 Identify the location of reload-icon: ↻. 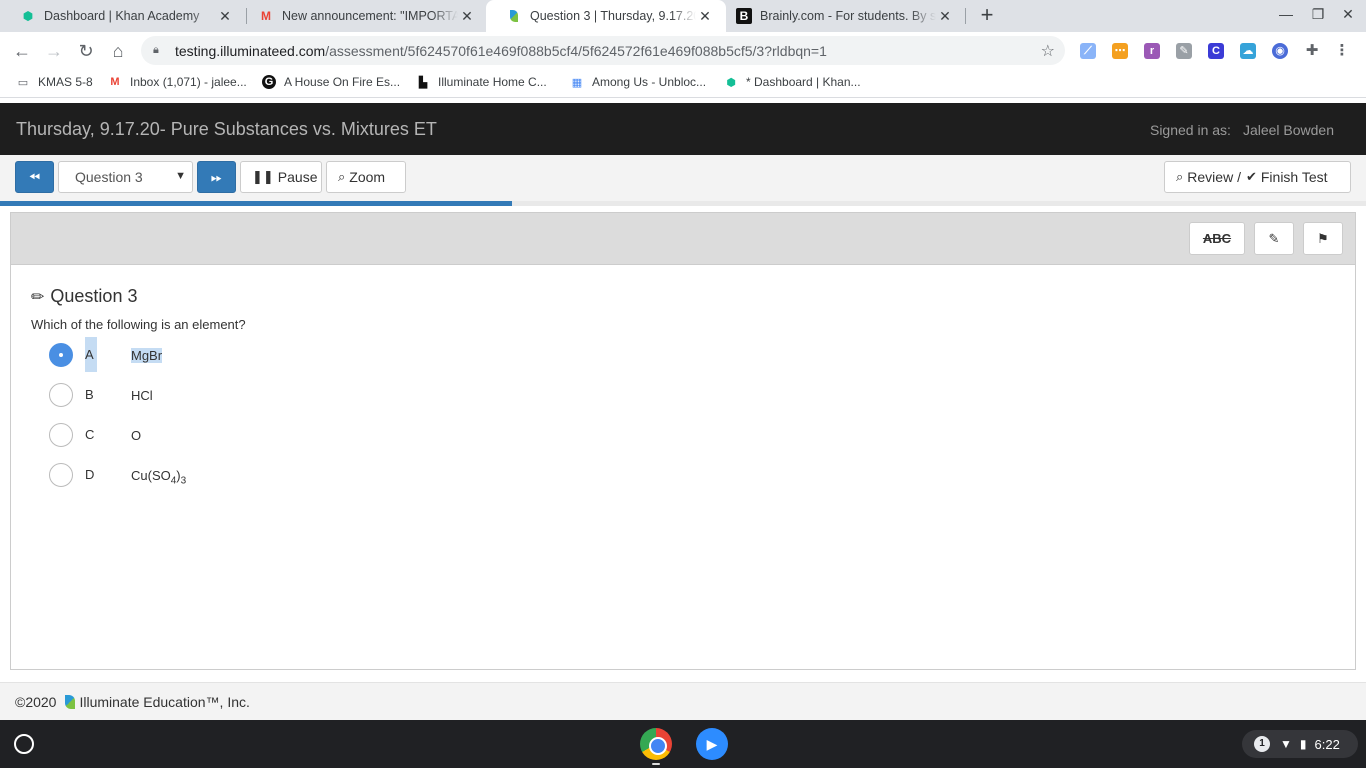
(86, 51).